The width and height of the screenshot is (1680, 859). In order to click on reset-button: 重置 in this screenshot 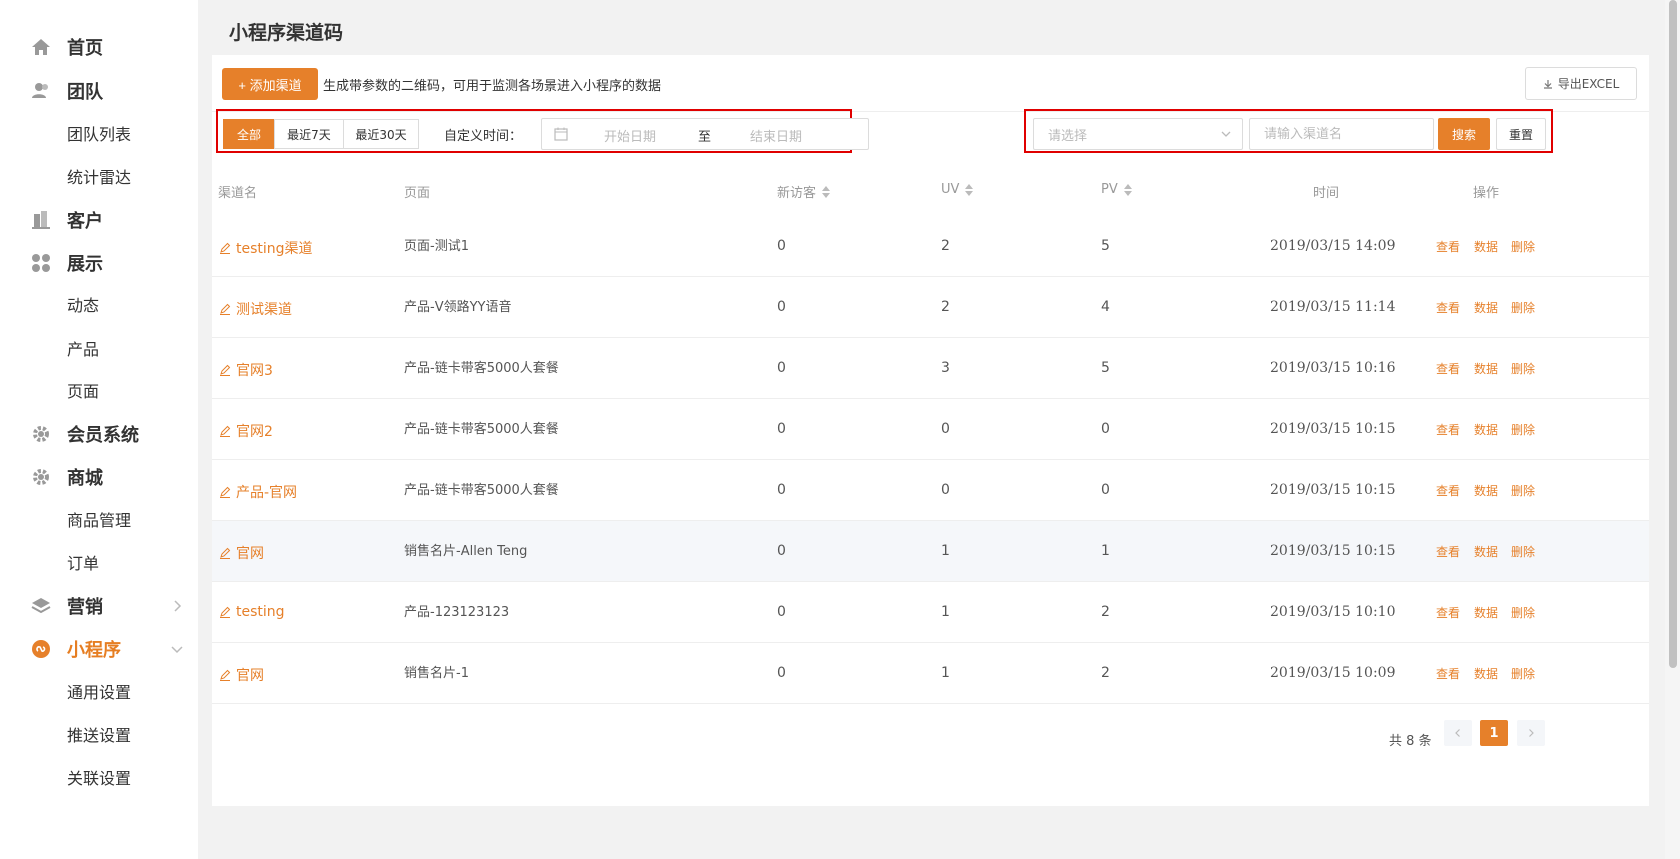, I will do `click(1521, 134)`.